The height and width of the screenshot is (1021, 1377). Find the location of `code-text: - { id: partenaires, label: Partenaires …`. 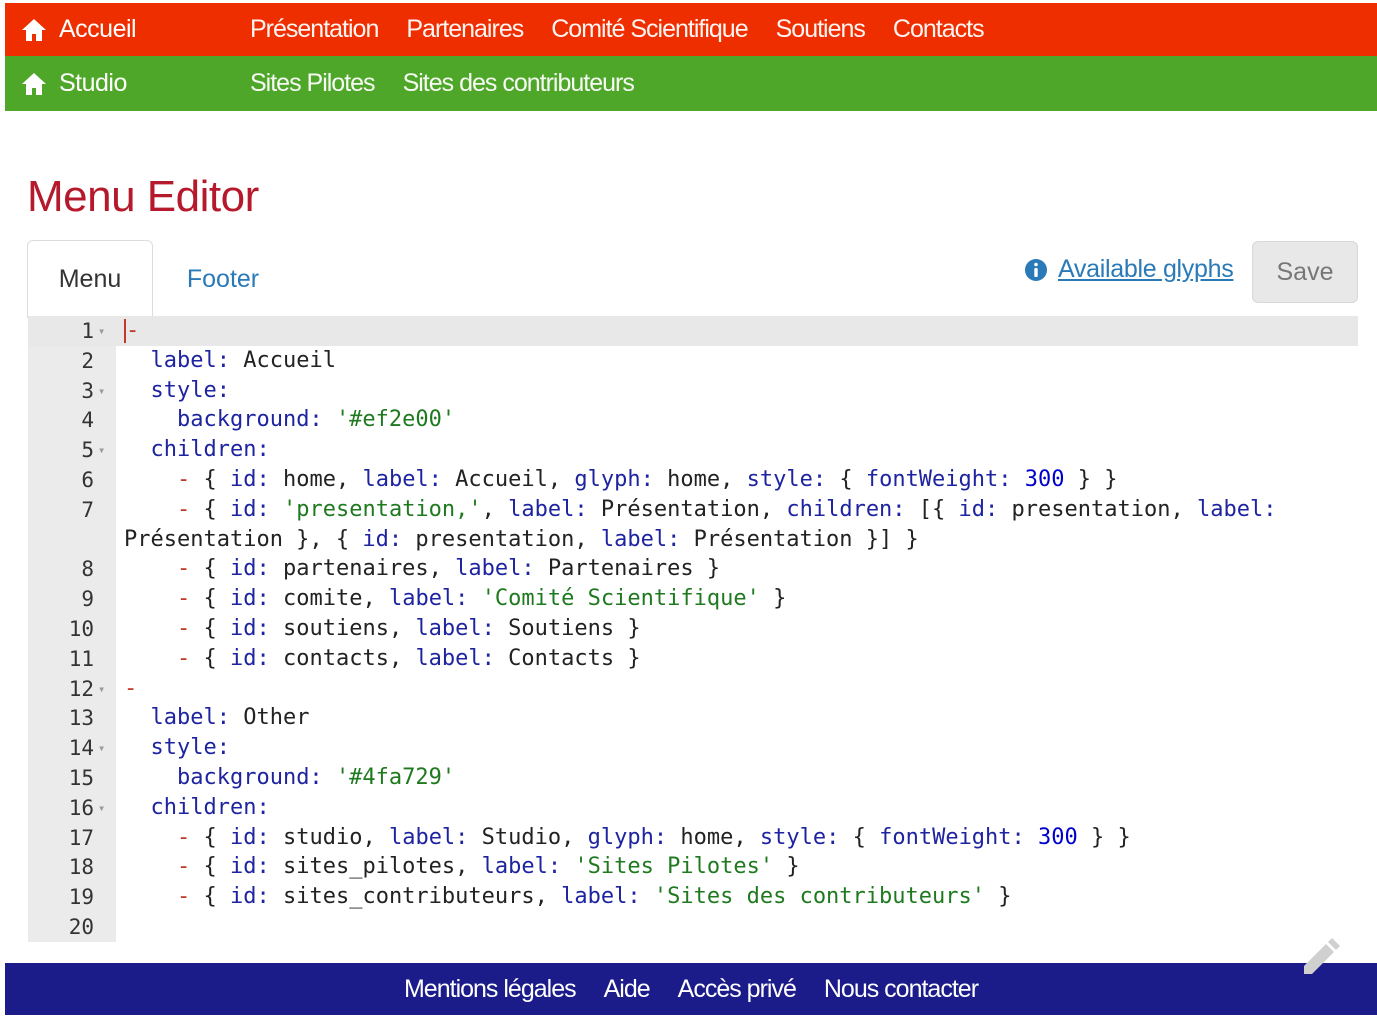

code-text: - { id: partenaires, label: Partenaires … is located at coordinates (448, 569).